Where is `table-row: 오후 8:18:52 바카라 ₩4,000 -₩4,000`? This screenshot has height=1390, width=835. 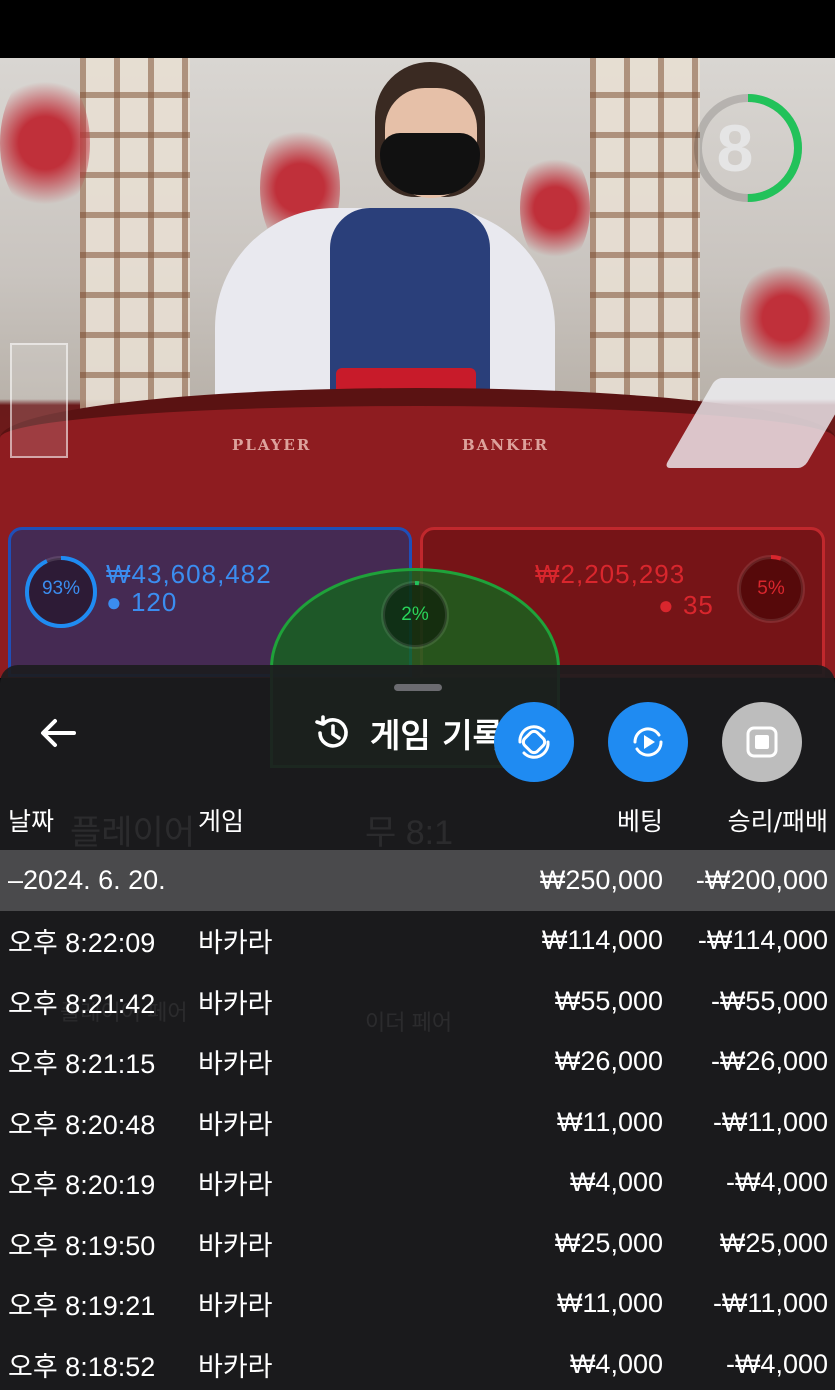 table-row: 오후 8:18:52 바카라 ₩4,000 -₩4,000 is located at coordinates (417, 1362).